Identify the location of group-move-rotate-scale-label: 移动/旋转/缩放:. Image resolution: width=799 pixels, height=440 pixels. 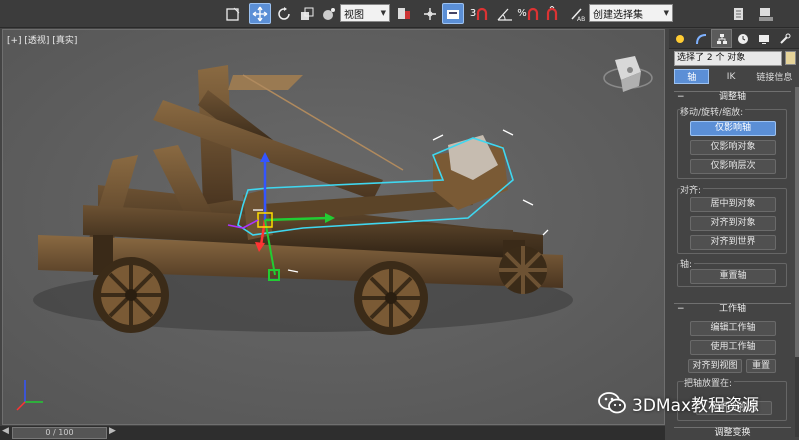
(713, 111).